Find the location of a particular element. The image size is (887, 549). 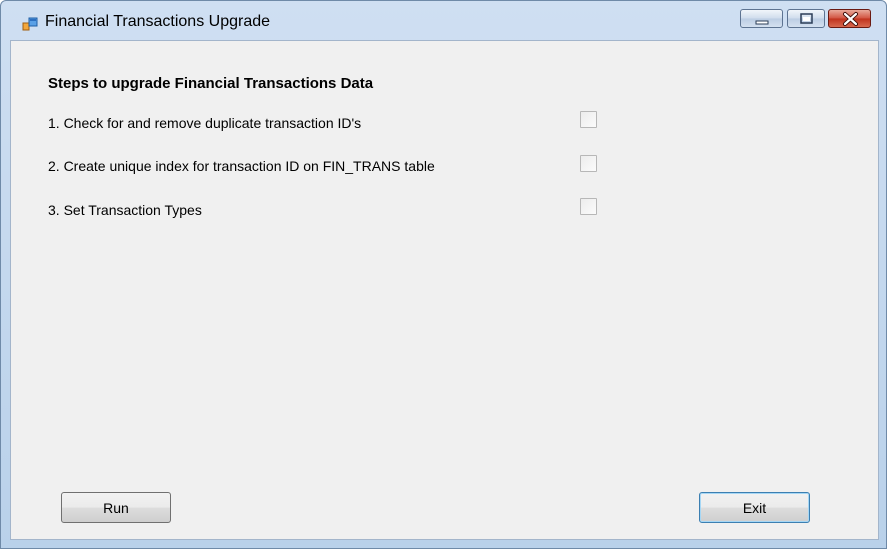

title-bar: Financial Transactions Upgrade is located at coordinates (443, 16).